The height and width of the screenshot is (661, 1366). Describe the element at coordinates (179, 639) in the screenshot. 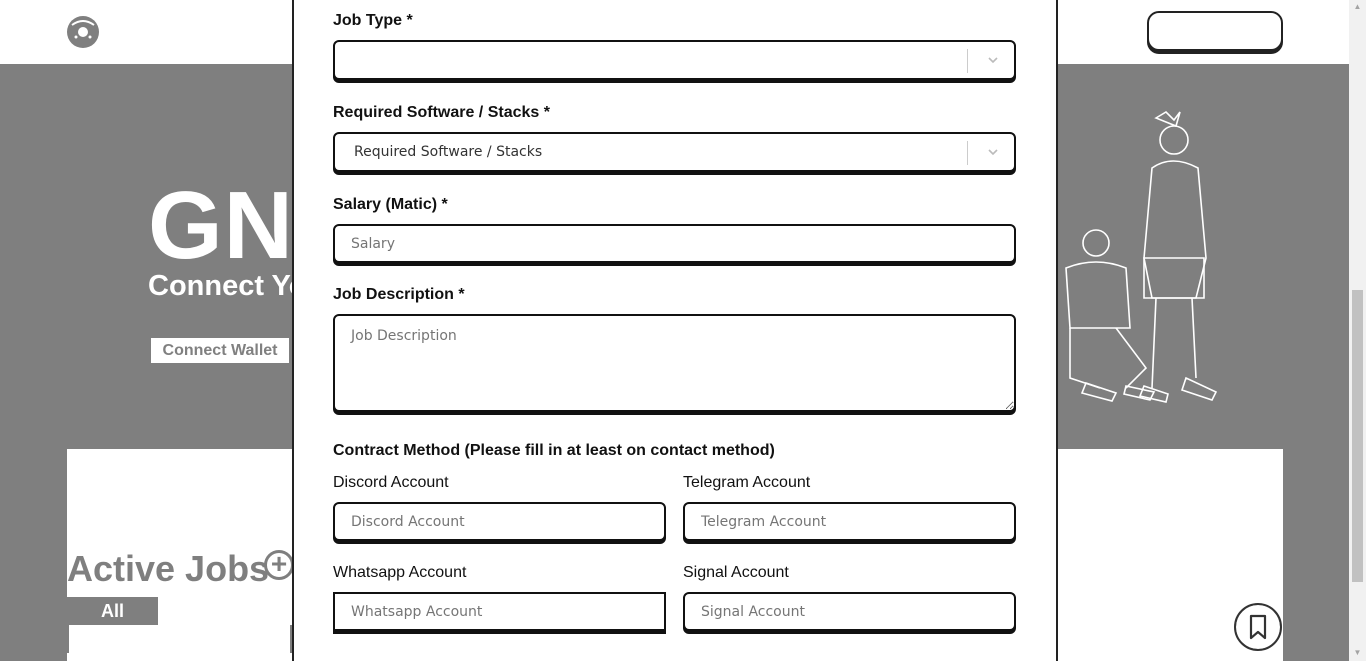

I see `job-list-column` at that location.